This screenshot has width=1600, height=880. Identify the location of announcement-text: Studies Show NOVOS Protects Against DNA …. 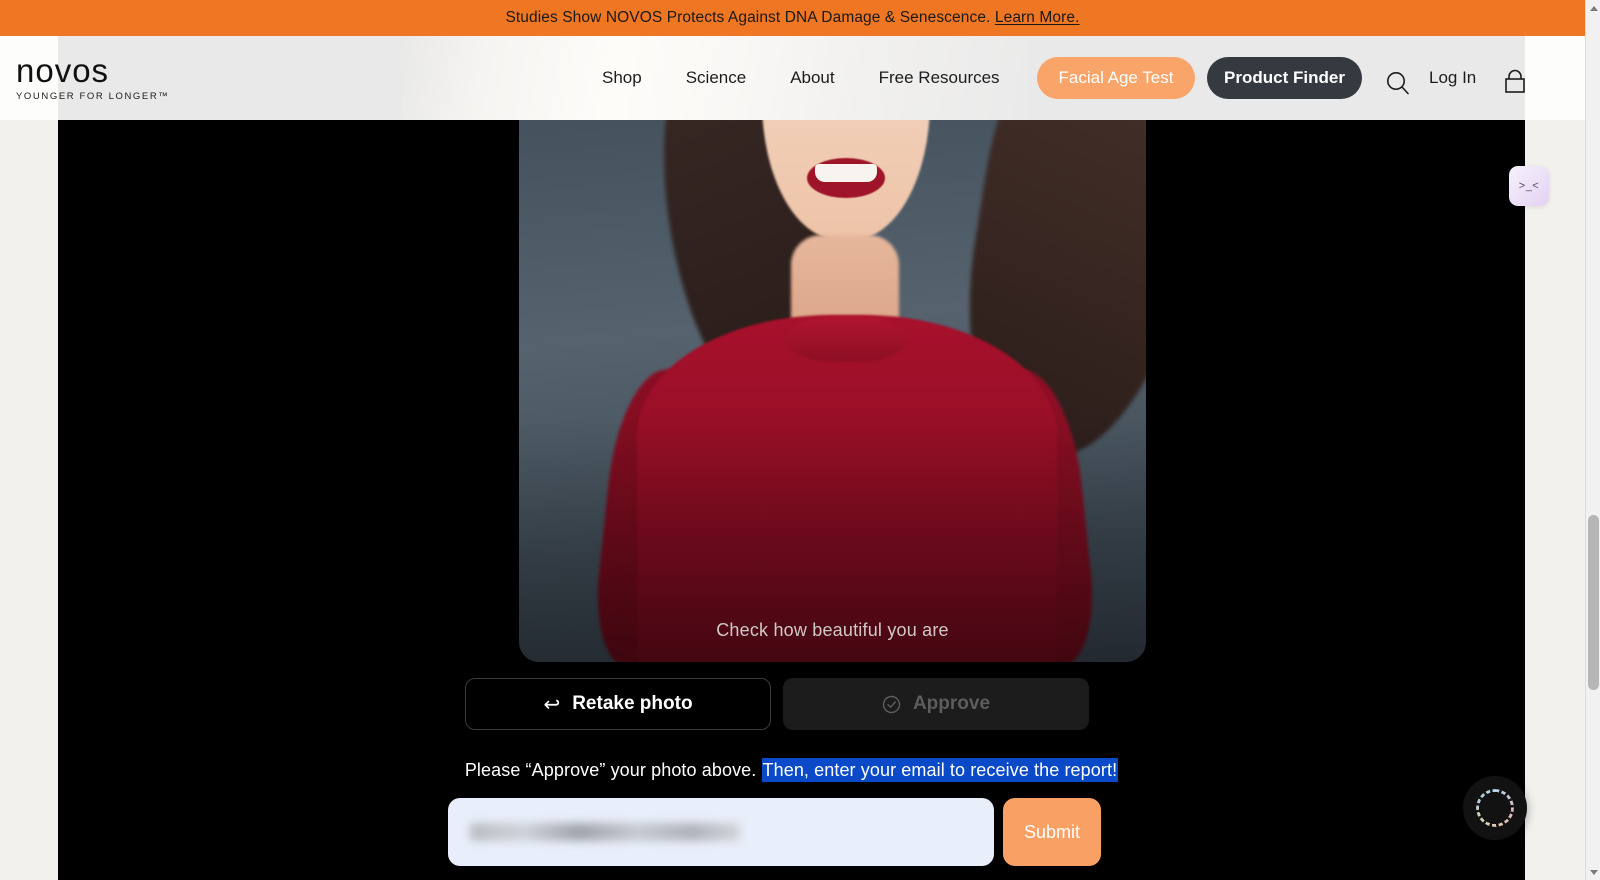
(792, 18).